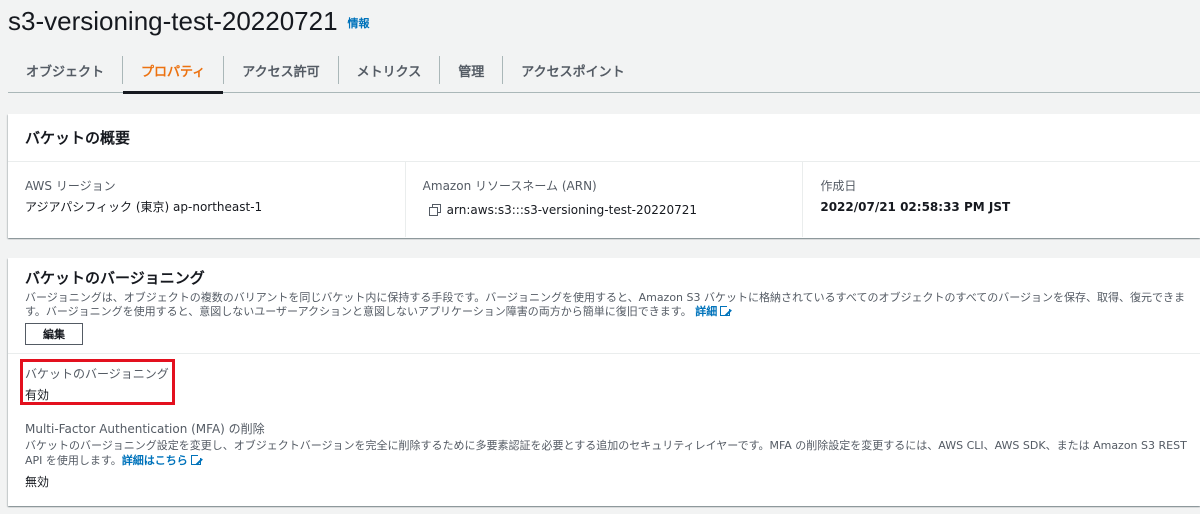 This screenshot has height=514, width=1200. Describe the element at coordinates (572, 210) in the screenshot. I see `arn-value: arn:aws:s3:::s3-versioning-test-20220721` at that location.